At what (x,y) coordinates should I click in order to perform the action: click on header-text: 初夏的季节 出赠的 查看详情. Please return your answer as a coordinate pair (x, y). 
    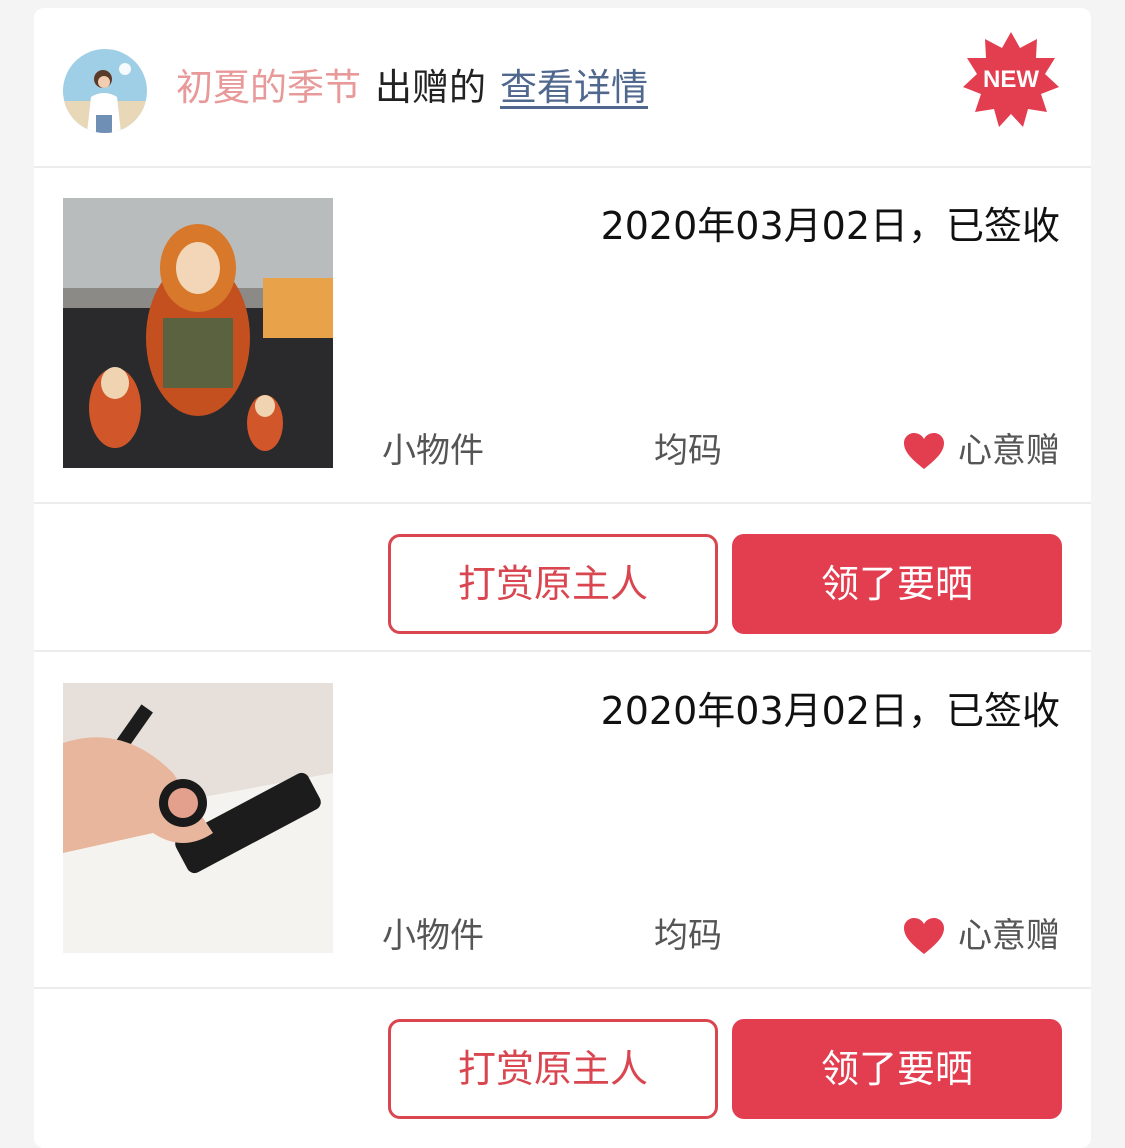
    Looking at the image, I should click on (412, 88).